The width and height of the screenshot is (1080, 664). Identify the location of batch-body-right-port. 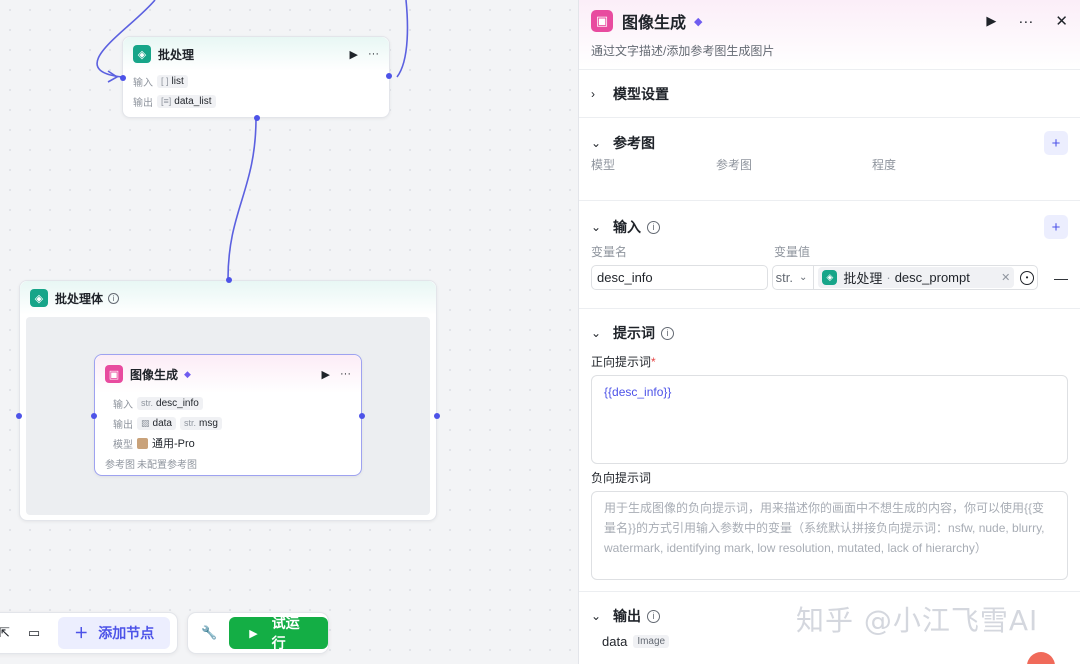
(437, 416).